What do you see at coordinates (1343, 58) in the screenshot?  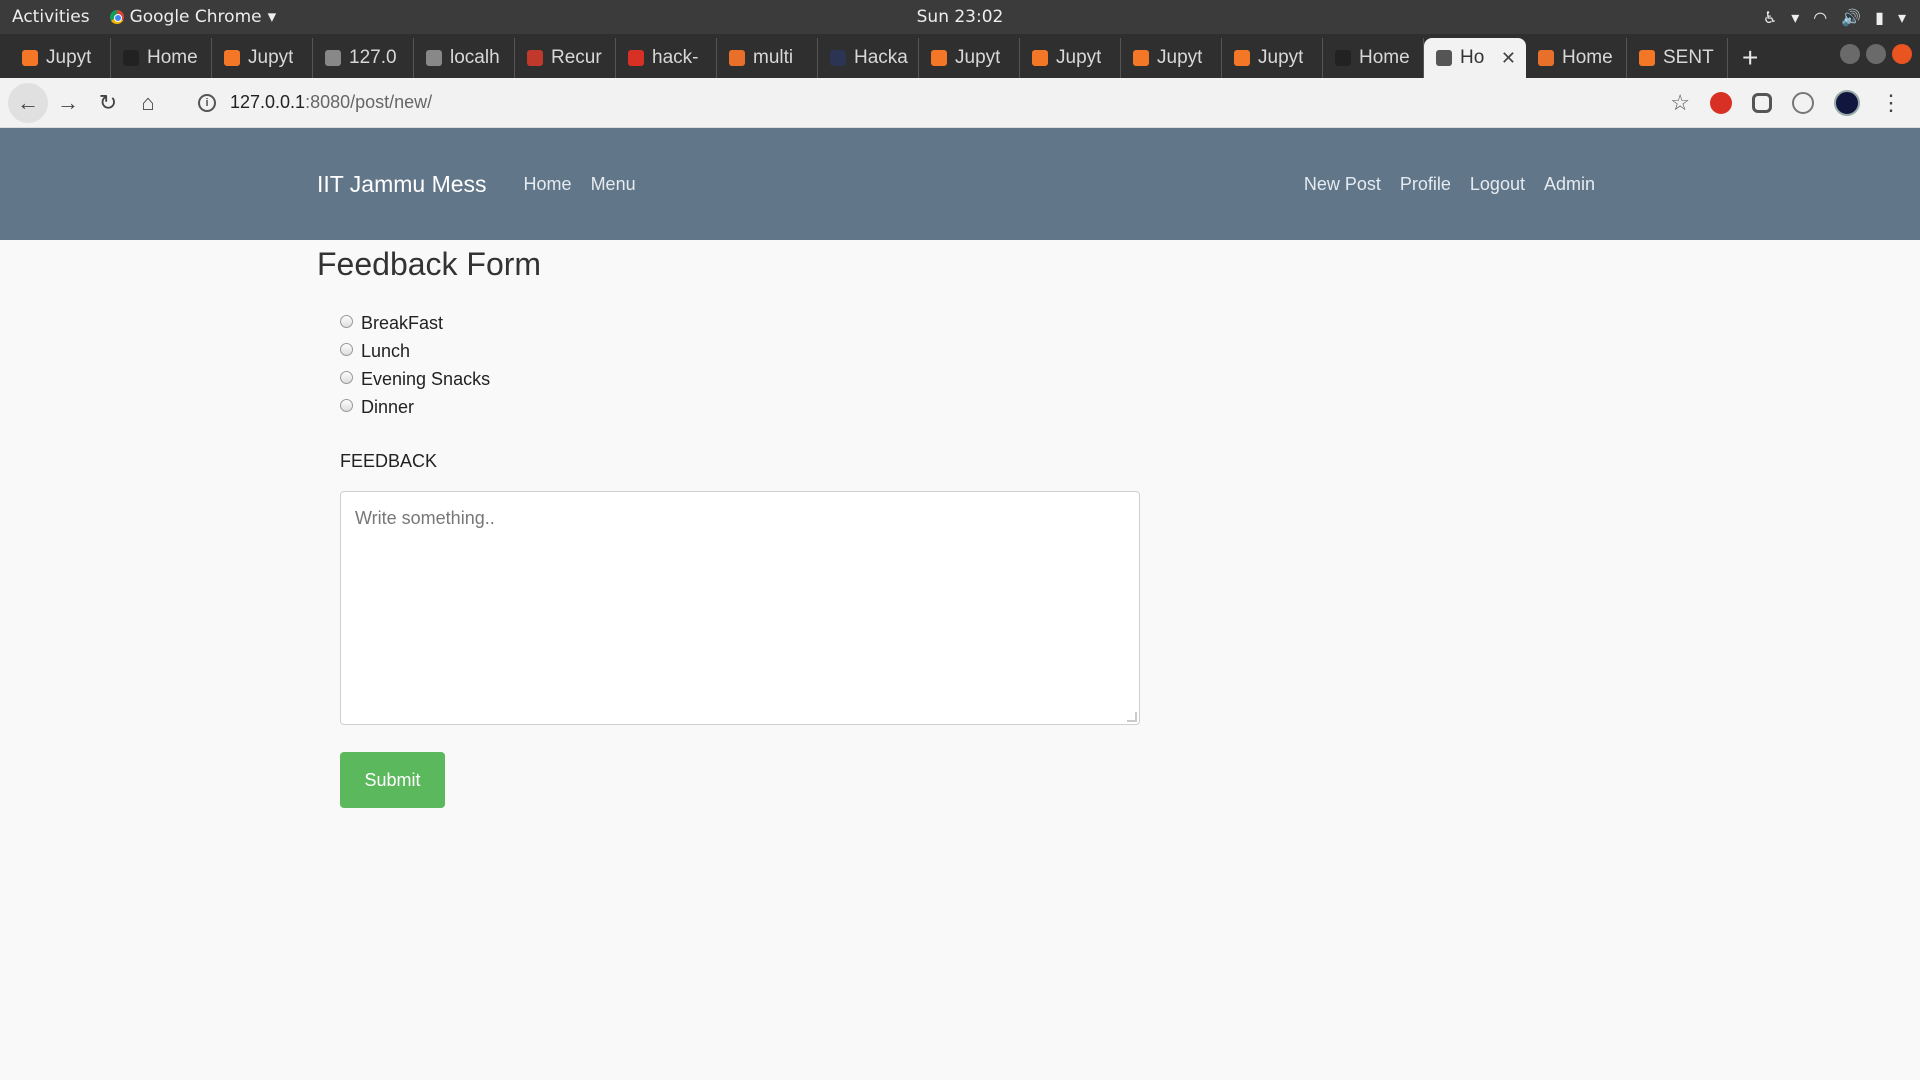 I see `github-icon` at bounding box center [1343, 58].